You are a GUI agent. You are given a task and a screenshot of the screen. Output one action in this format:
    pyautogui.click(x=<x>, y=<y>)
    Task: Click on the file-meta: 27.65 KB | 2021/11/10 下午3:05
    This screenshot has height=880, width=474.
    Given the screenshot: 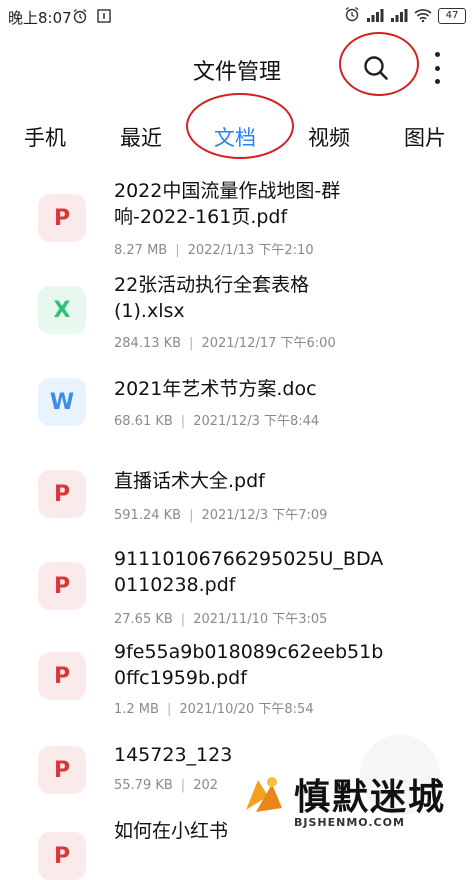 What is the action you would take?
    pyautogui.click(x=220, y=617)
    